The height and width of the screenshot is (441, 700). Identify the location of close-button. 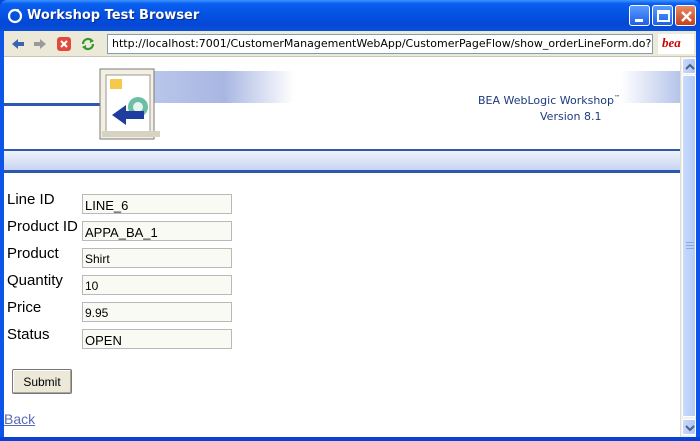
(685, 15).